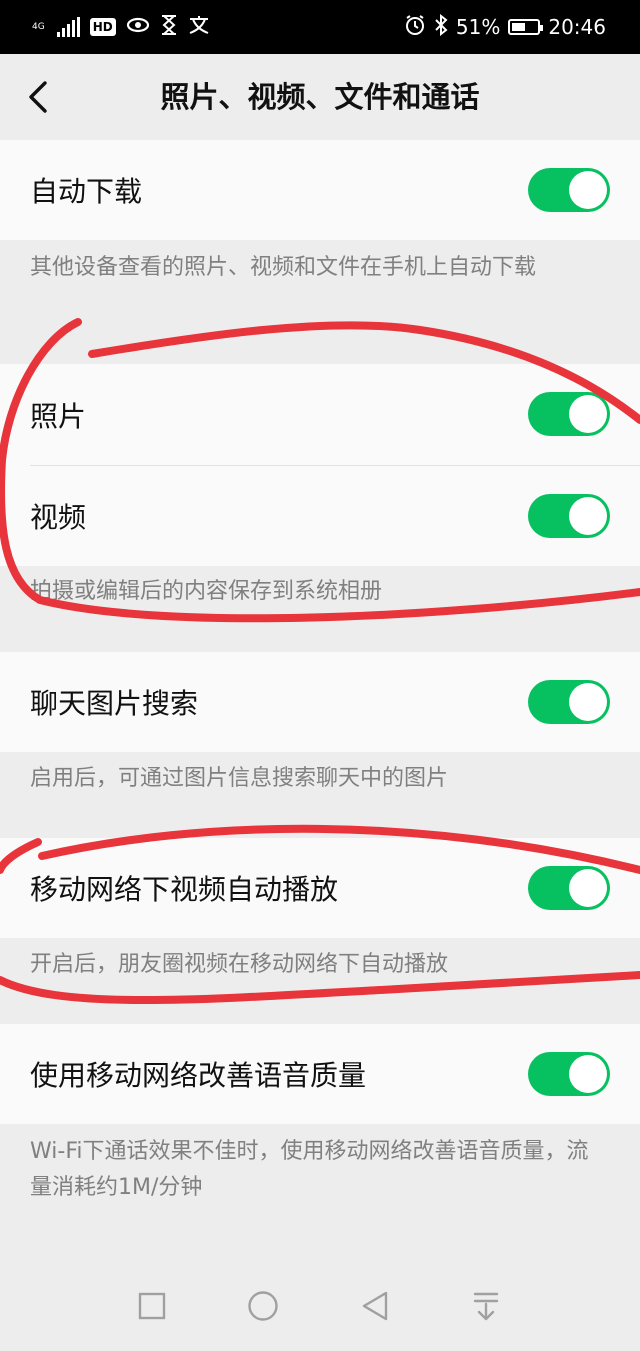  What do you see at coordinates (478, 27) in the screenshot?
I see `battery-percent: 51%` at bounding box center [478, 27].